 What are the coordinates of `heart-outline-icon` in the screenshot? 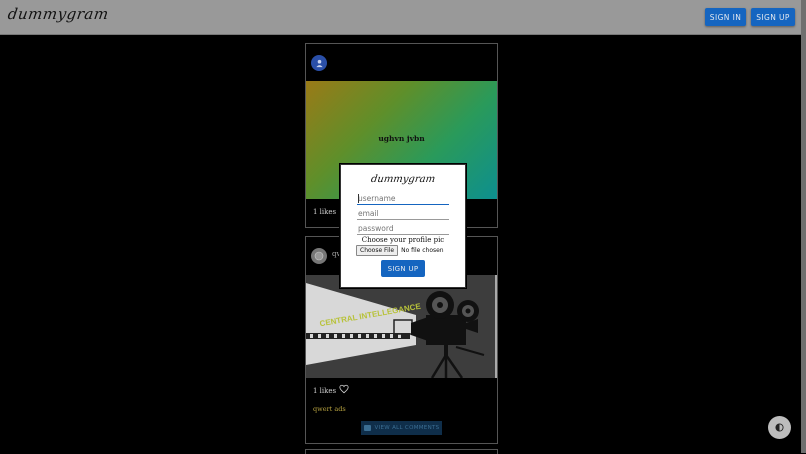 It's located at (344, 389).